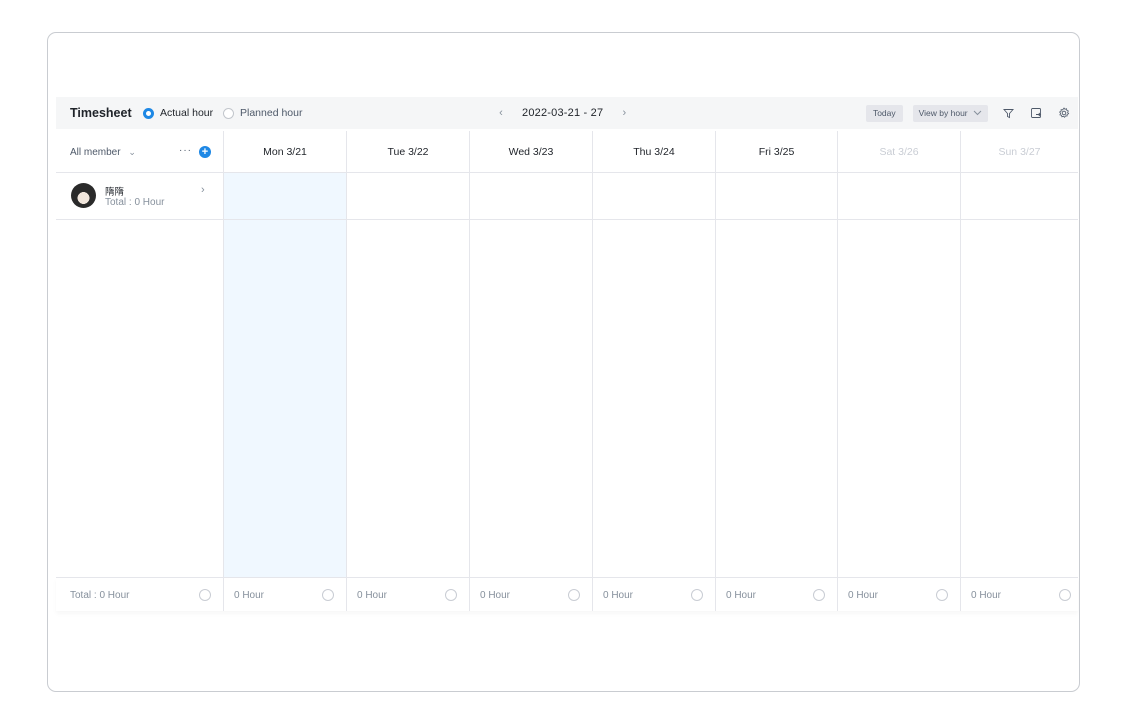  I want to click on day-header-mon: Mon 3/21, so click(284, 152).